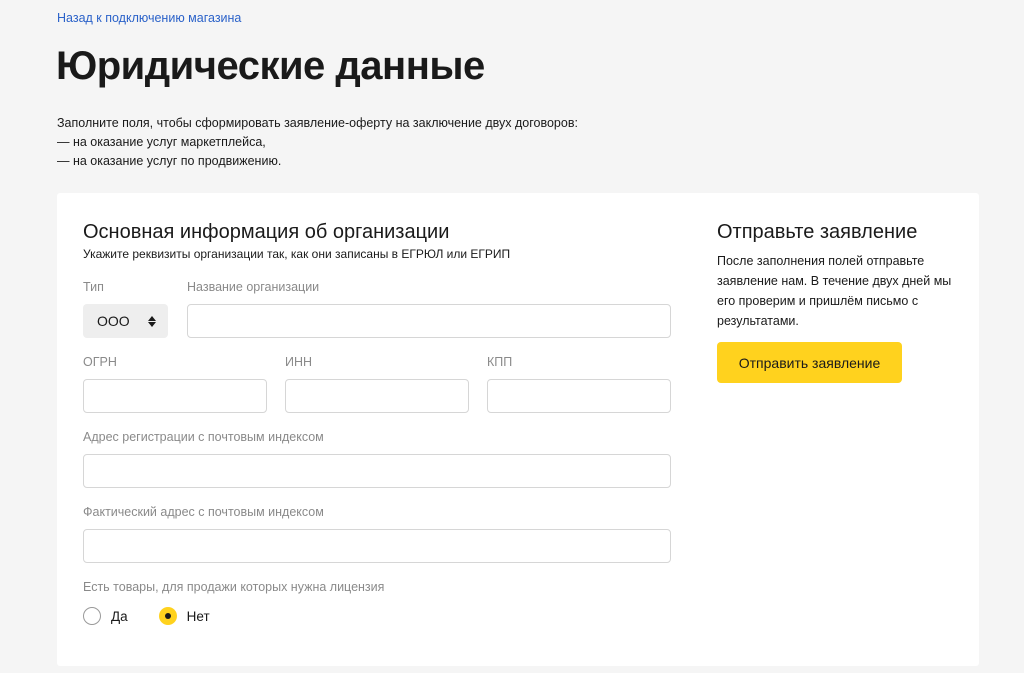 This screenshot has width=1024, height=673. Describe the element at coordinates (149, 18) in the screenshot. I see `back-to-shop-link: Назад к подключению магазина` at that location.